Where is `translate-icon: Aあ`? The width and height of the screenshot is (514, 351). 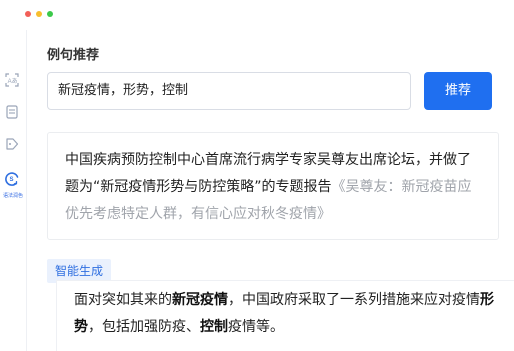 translate-icon: Aあ is located at coordinates (12, 80).